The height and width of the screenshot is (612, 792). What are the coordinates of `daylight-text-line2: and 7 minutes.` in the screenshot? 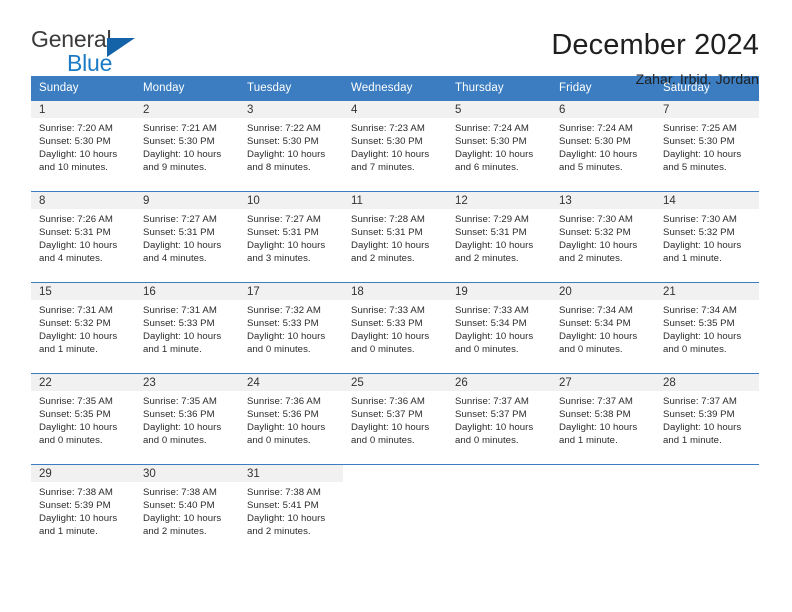 It's located at (383, 168).